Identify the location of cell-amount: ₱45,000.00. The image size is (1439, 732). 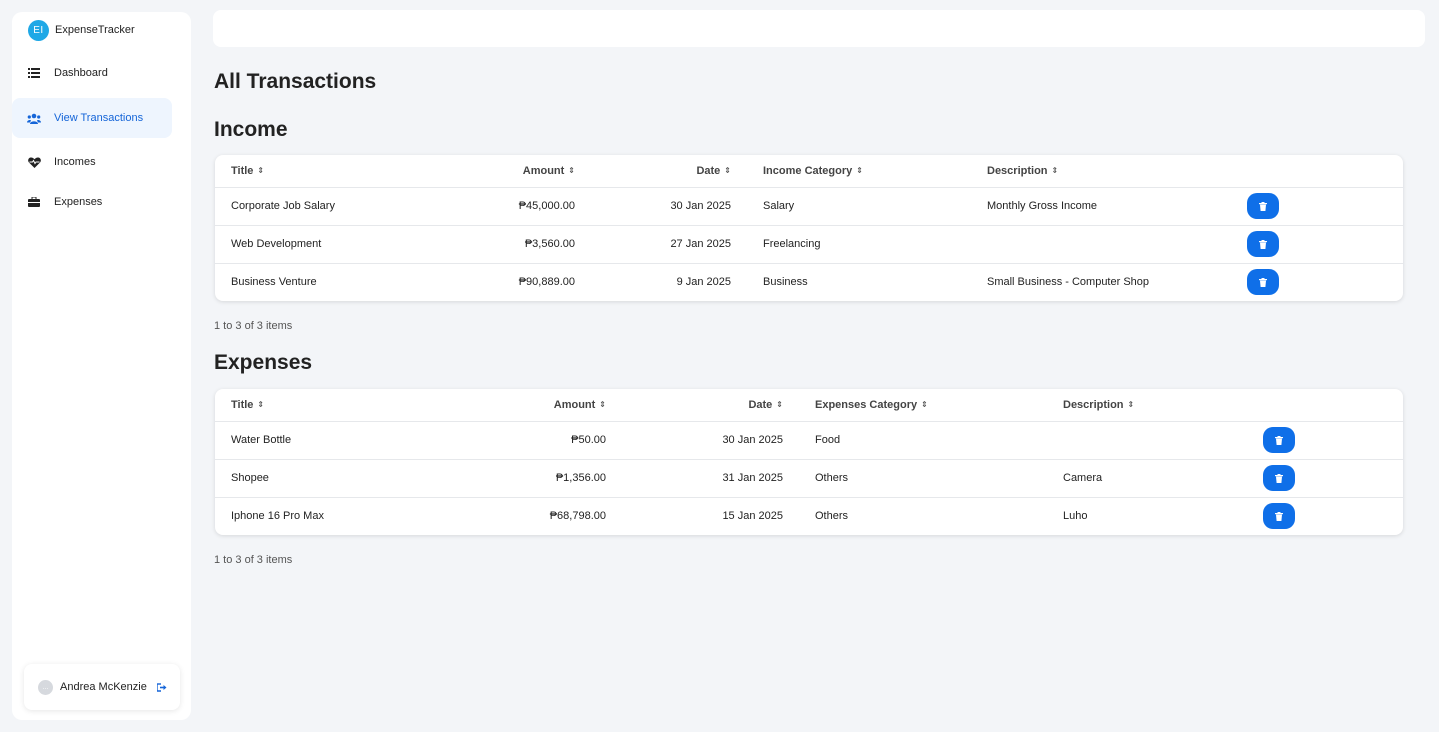
(495, 206).